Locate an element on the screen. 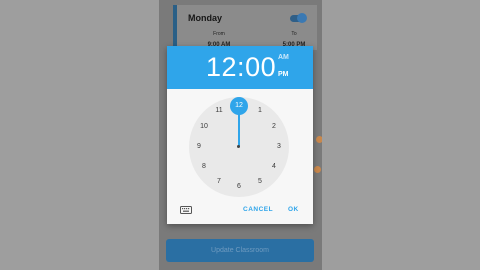 The image size is (480, 270). dial-number: 5 is located at coordinates (260, 182).